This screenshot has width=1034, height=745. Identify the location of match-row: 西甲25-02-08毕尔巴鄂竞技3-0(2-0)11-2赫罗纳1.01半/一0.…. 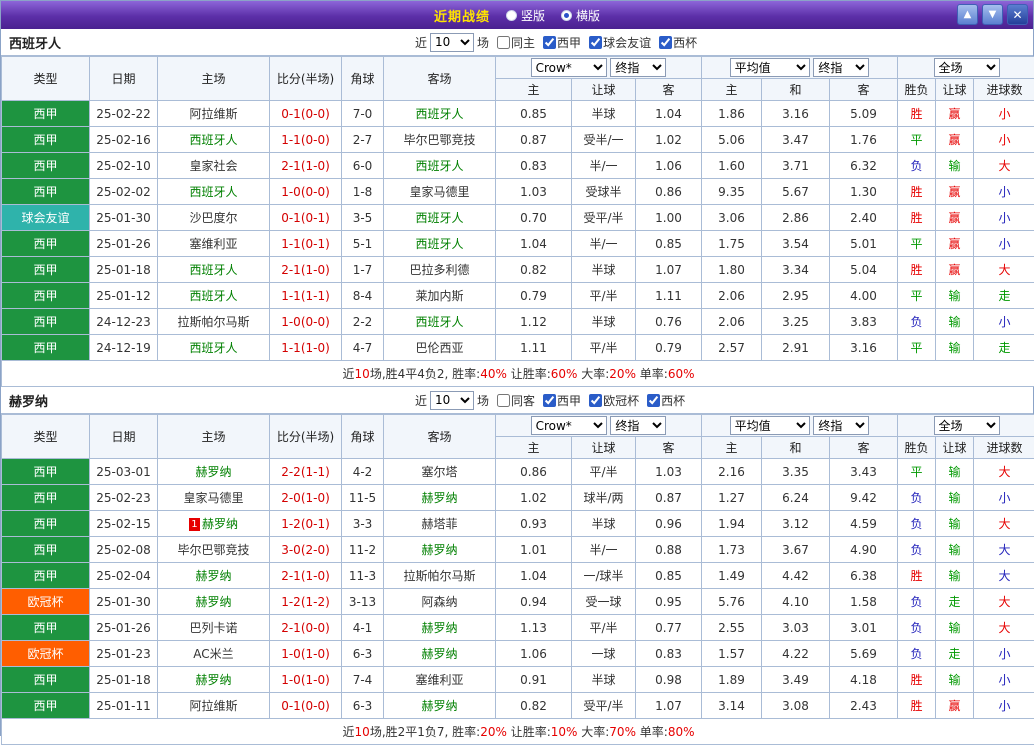
(518, 550).